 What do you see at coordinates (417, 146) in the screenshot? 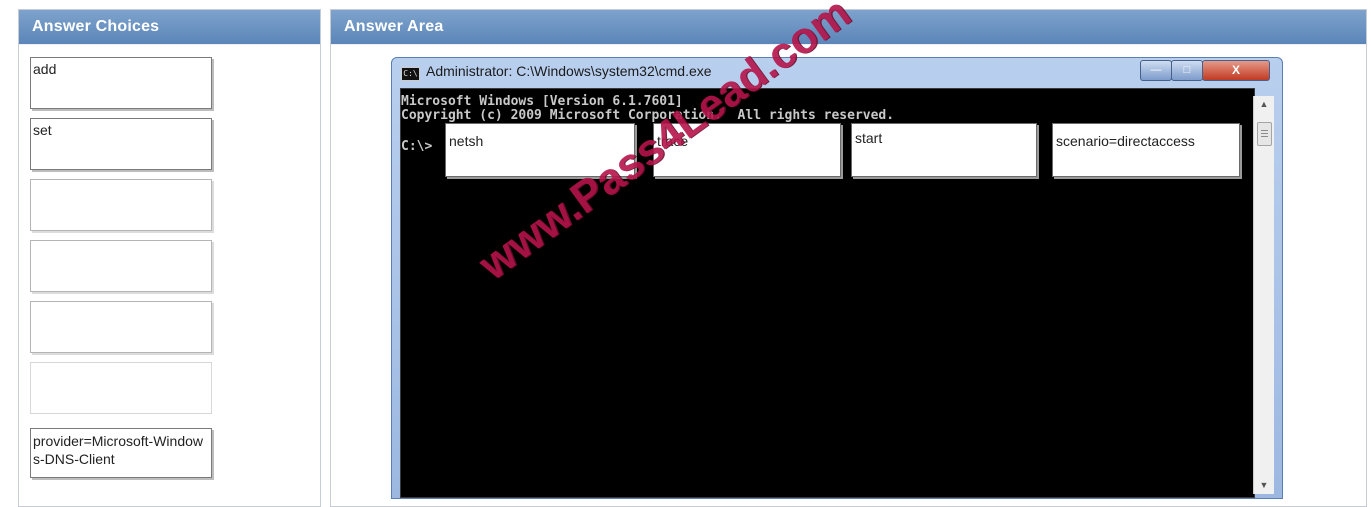
I see `console-prompt: C:\>` at bounding box center [417, 146].